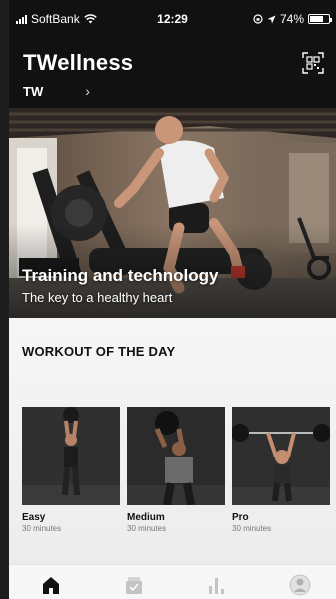  What do you see at coordinates (300, 585) in the screenshot?
I see `profile-icon` at bounding box center [300, 585].